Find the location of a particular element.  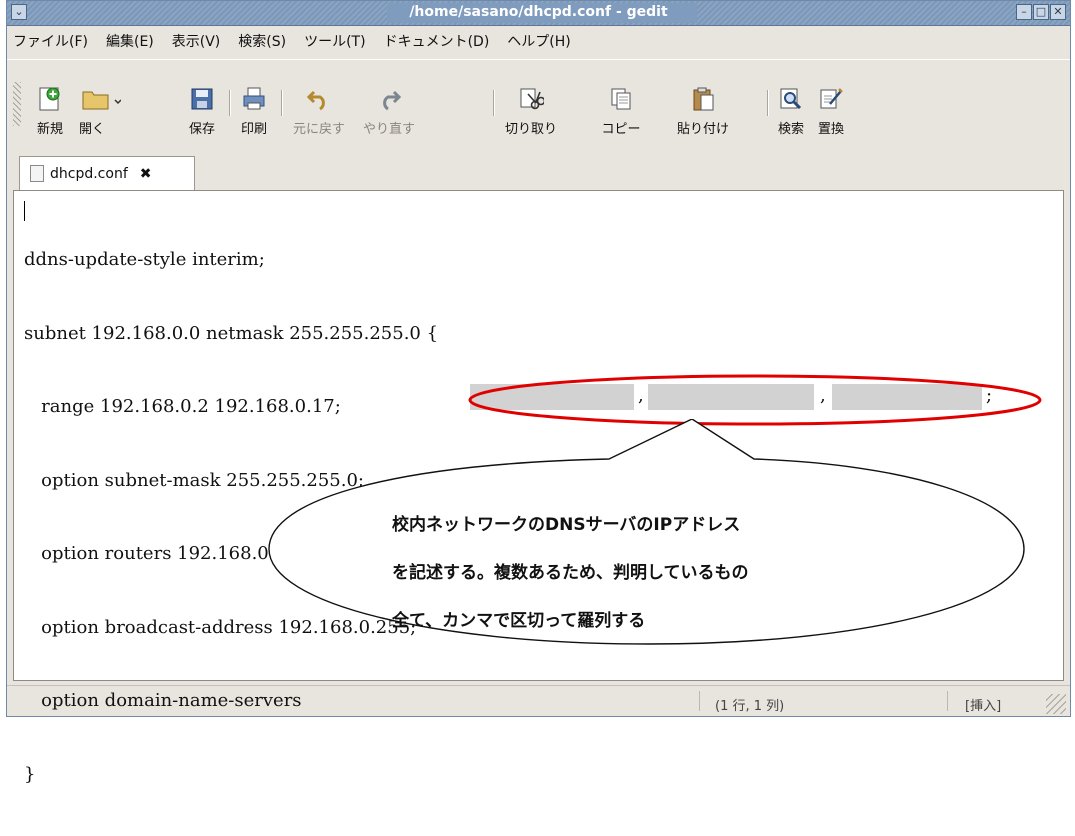

menu-file: ファイル(F) is located at coordinates (50, 41).